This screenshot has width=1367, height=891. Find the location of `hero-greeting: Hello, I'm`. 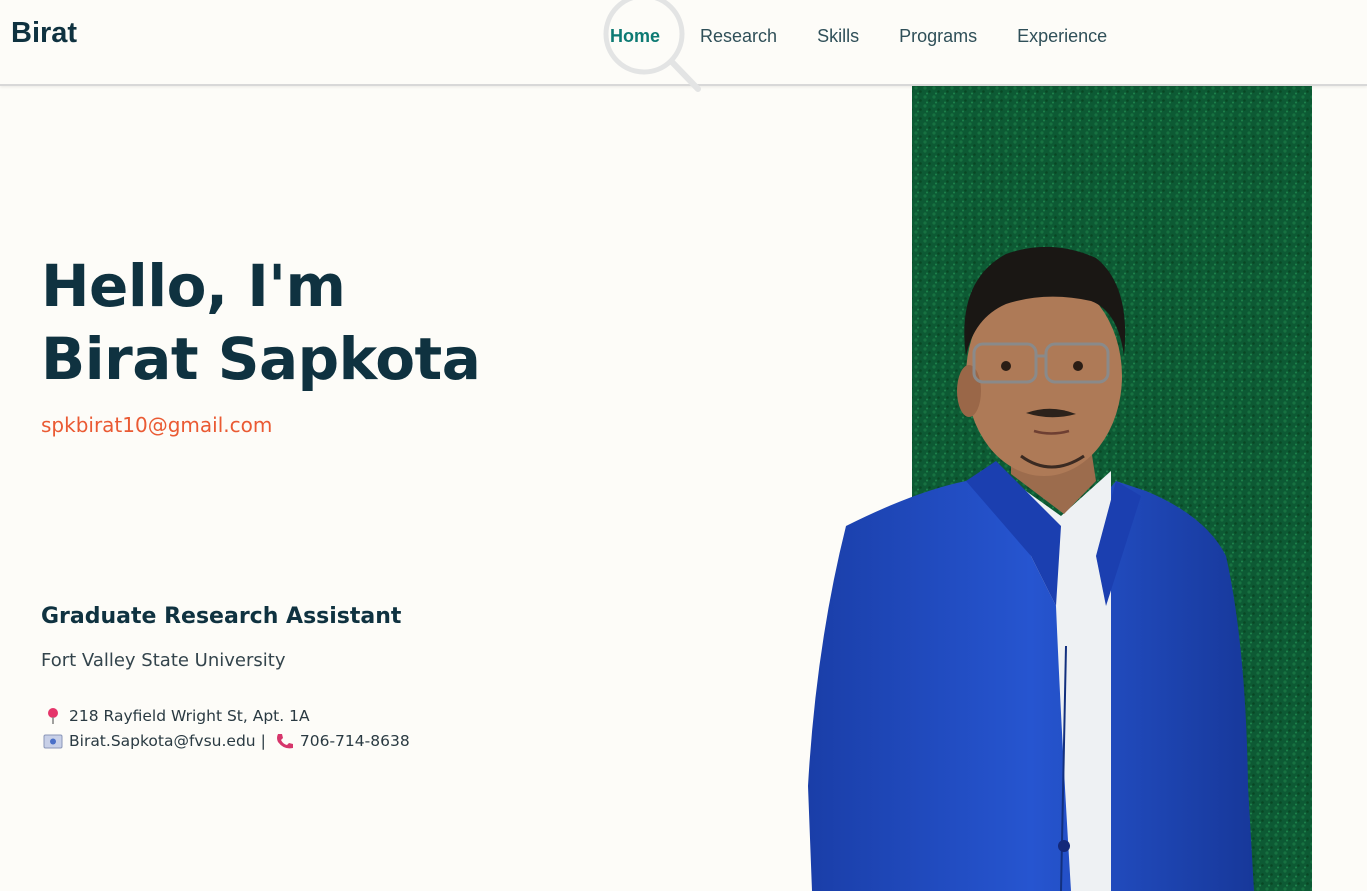

hero-greeting: Hello, I'm is located at coordinates (193, 286).